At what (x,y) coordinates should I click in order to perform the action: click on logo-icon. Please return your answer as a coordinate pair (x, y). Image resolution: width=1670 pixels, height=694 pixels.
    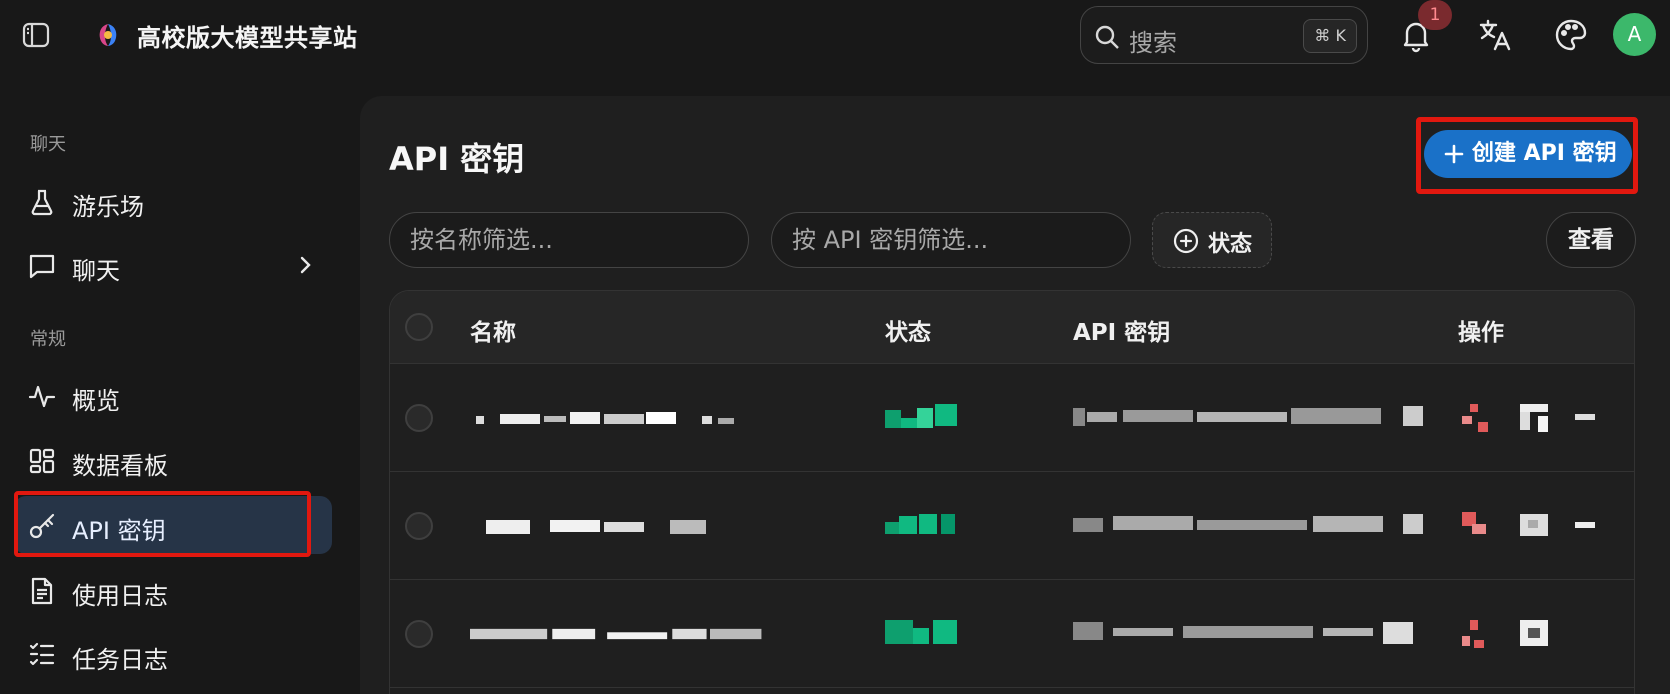
    Looking at the image, I should click on (108, 35).